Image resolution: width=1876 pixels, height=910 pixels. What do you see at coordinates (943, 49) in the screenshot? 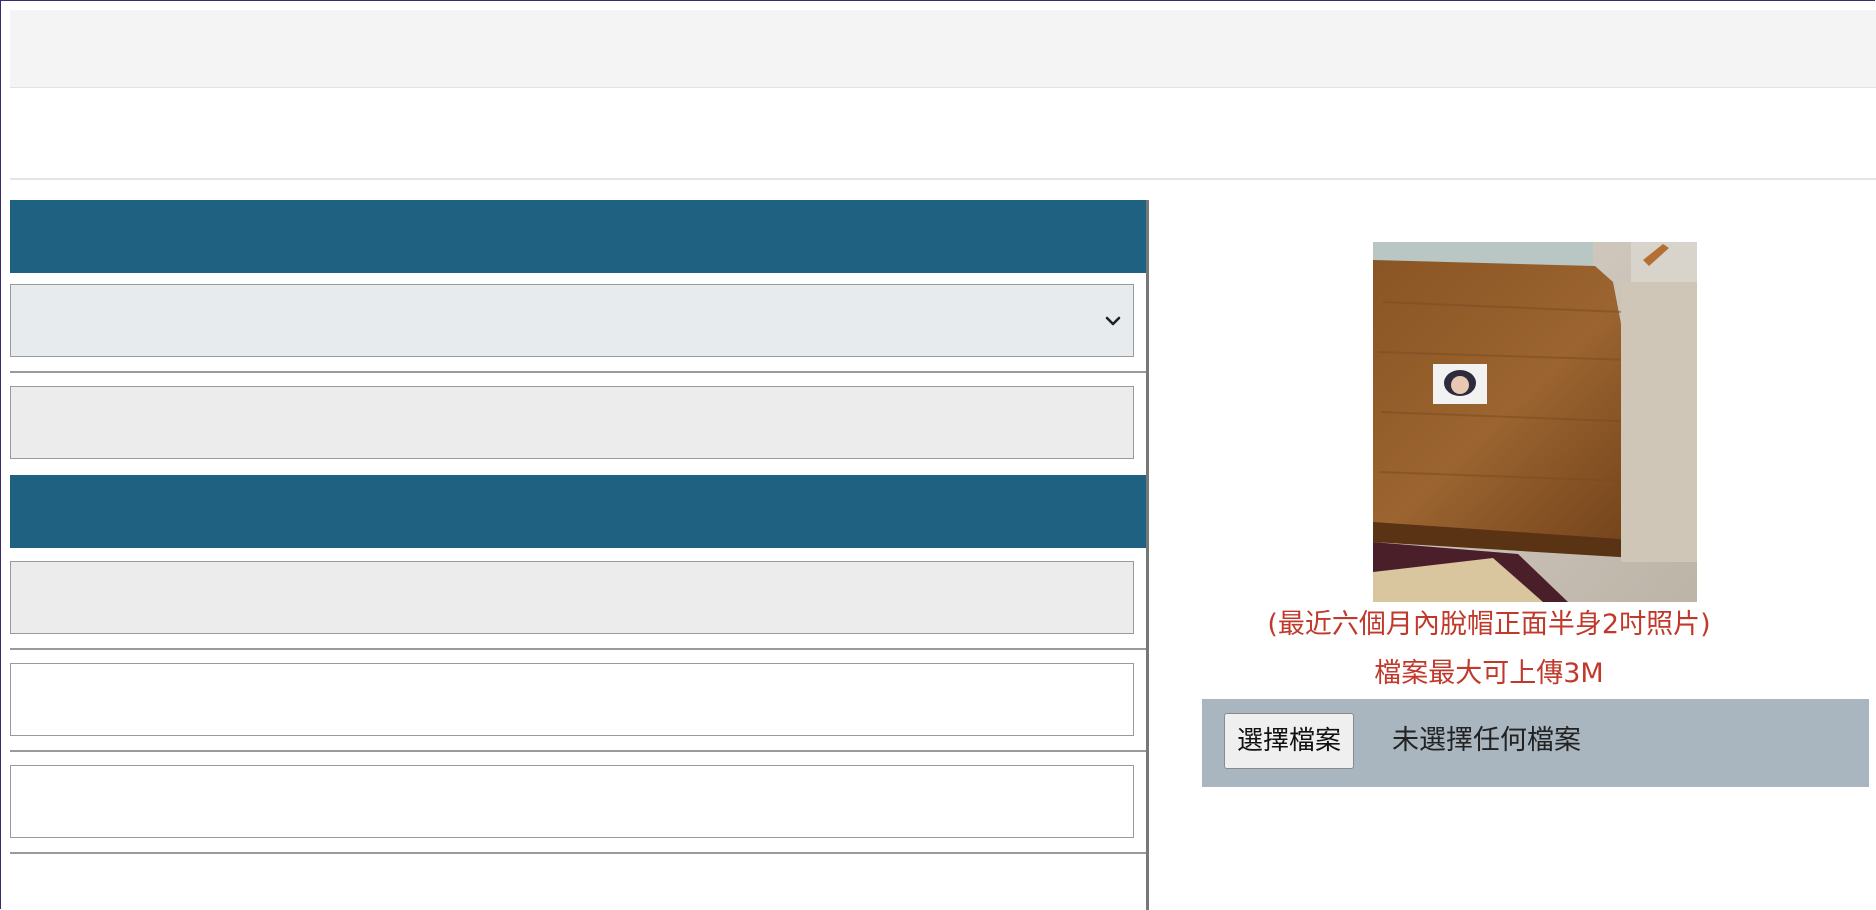
I see `top-bar` at bounding box center [943, 49].